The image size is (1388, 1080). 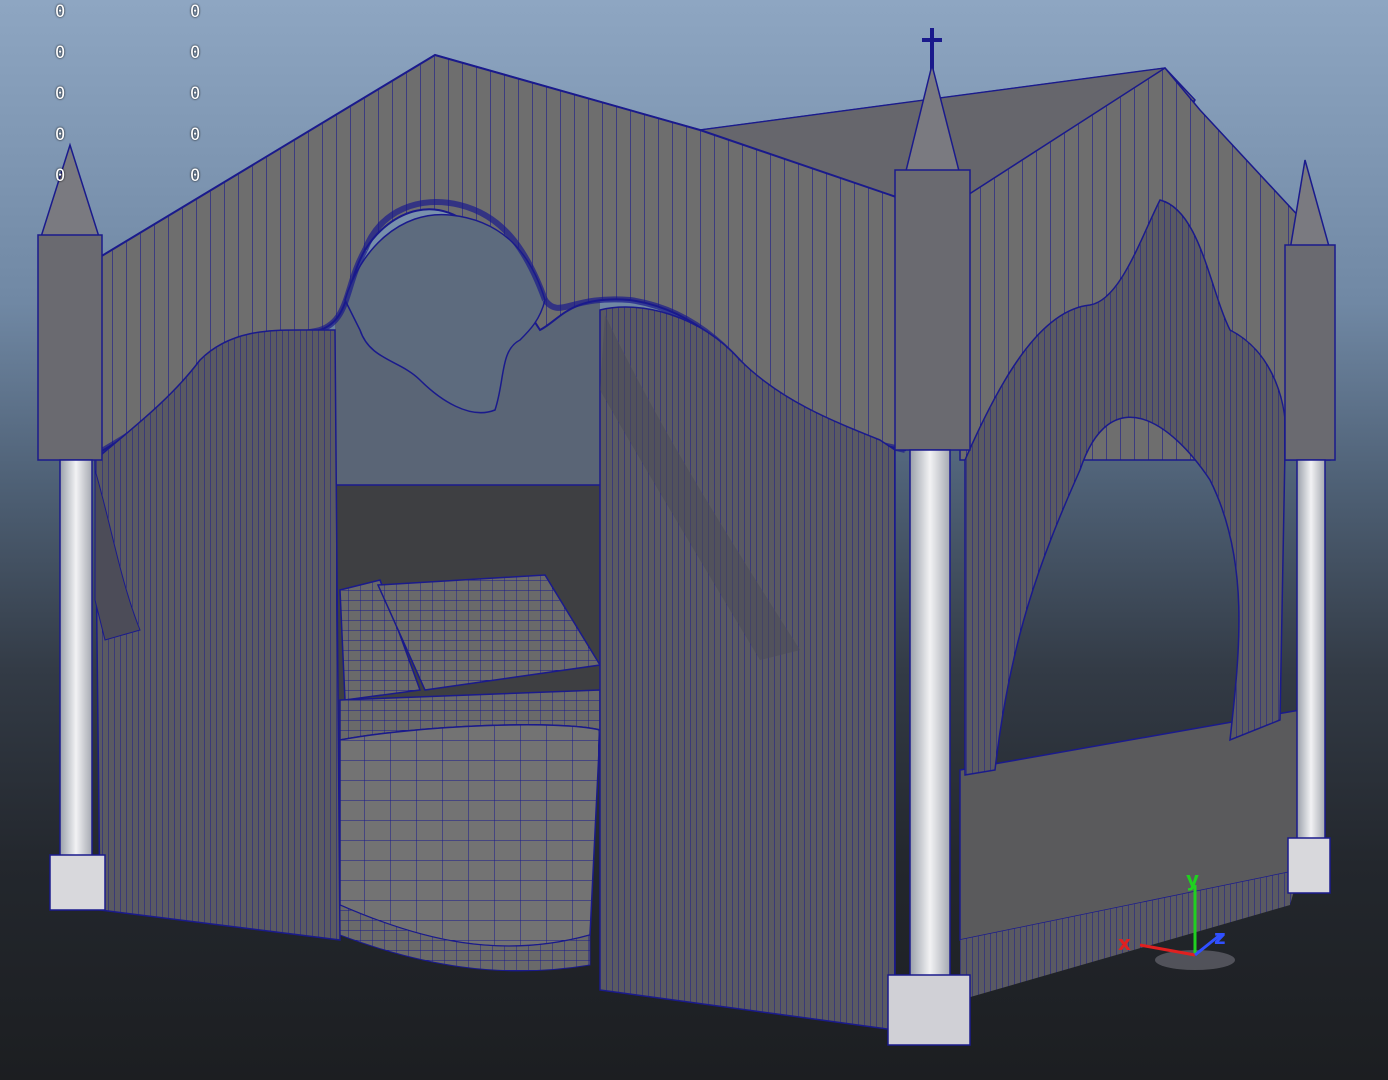 I want to click on bed-mattress, so click(x=470, y=830).